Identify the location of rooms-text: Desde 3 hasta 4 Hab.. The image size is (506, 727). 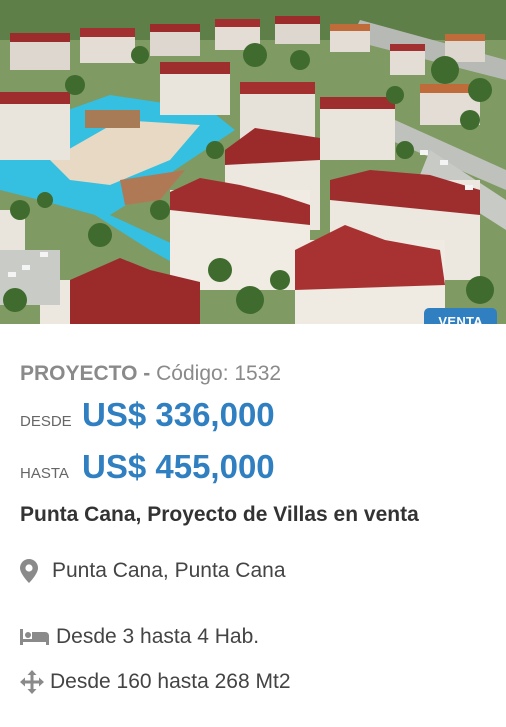
(158, 636).